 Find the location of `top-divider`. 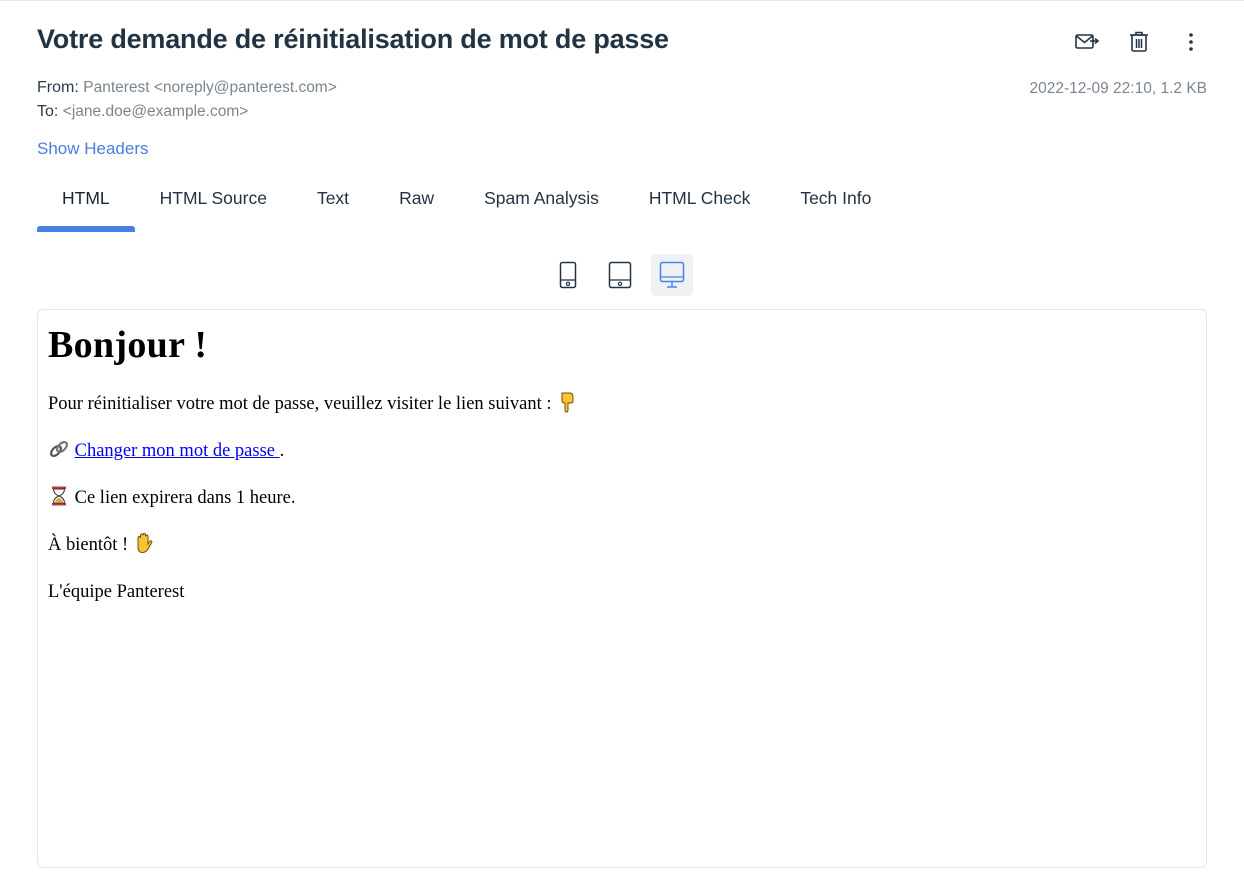

top-divider is located at coordinates (622, 0).